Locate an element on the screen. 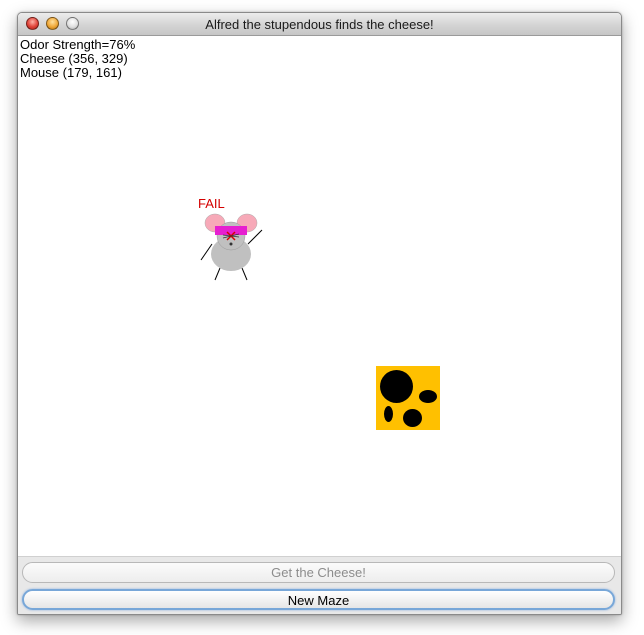 This screenshot has height=635, width=644. left-whisker is located at coordinates (206, 252).